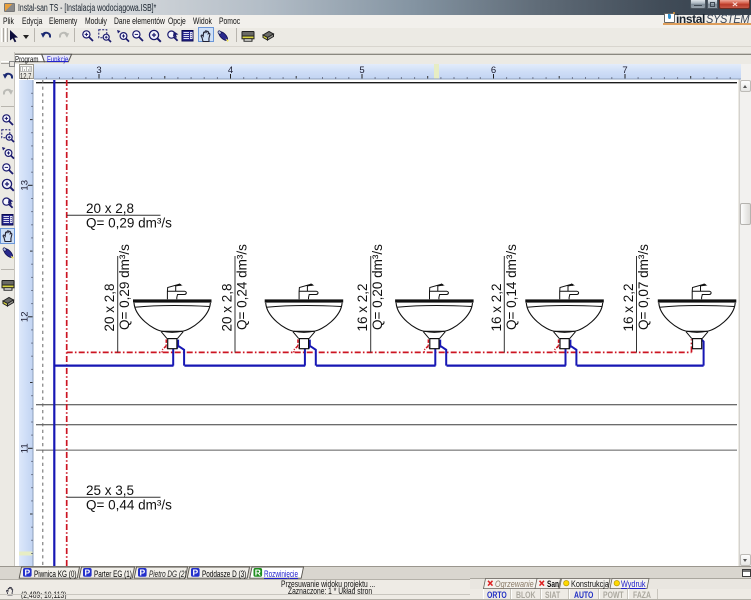 Image resolution: width=751 pixels, height=600 pixels. What do you see at coordinates (511, 287) in the screenshot?
I see `svg-text: Q= 0,14 dm³/s` at bounding box center [511, 287].